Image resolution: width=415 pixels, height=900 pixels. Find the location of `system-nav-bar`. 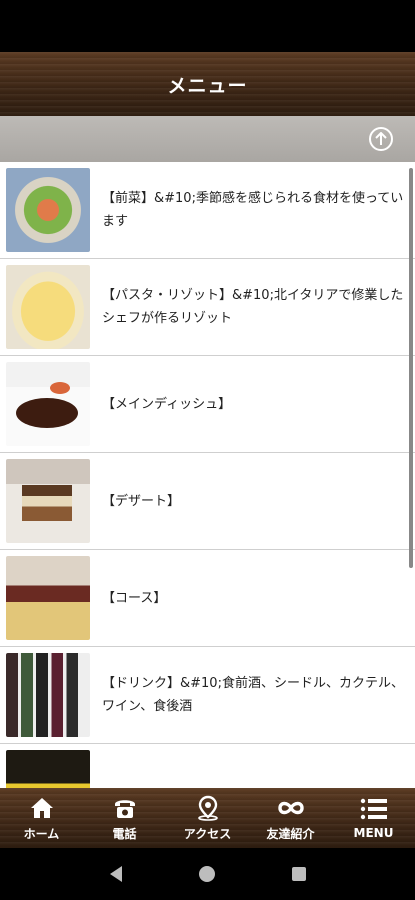

system-nav-bar is located at coordinates (207, 874).